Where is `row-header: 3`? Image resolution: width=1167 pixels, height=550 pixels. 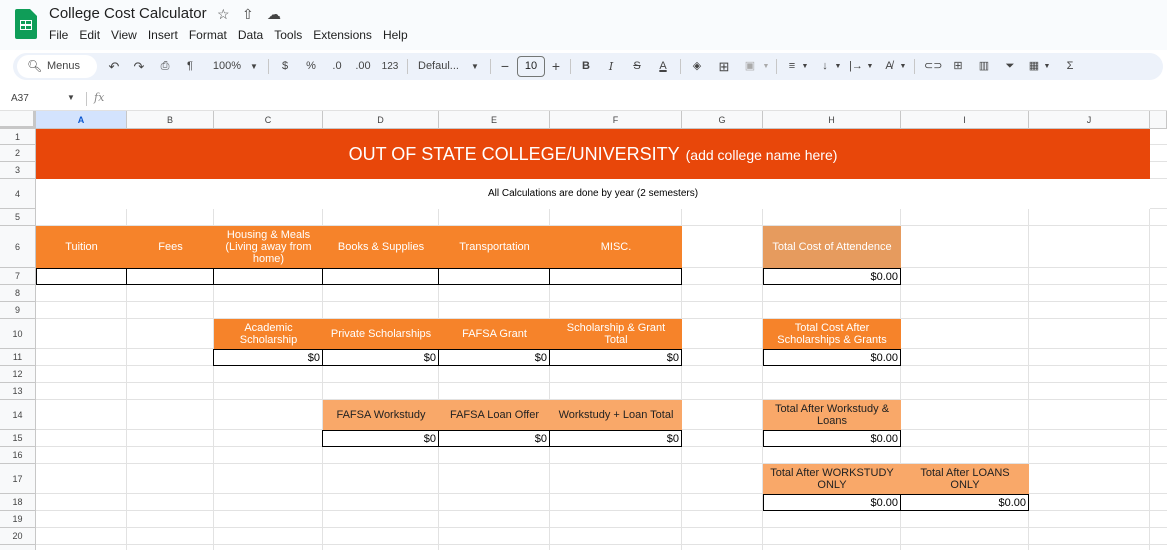
row-header: 3 is located at coordinates (18, 170).